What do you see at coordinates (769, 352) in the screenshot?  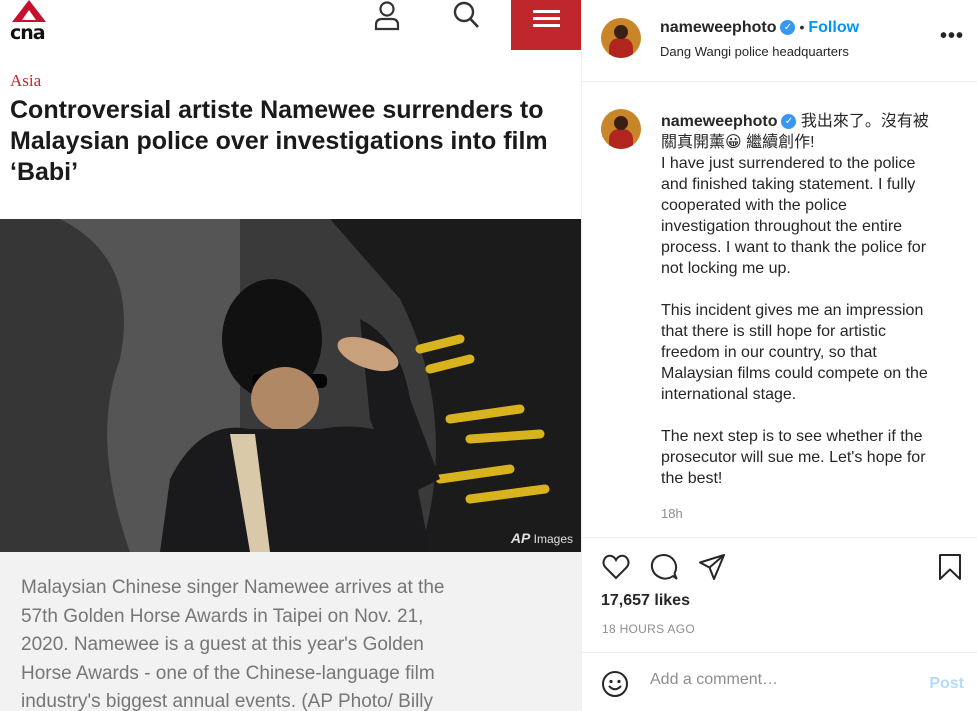 I see `caption-line: freedom in our country, so that` at bounding box center [769, 352].